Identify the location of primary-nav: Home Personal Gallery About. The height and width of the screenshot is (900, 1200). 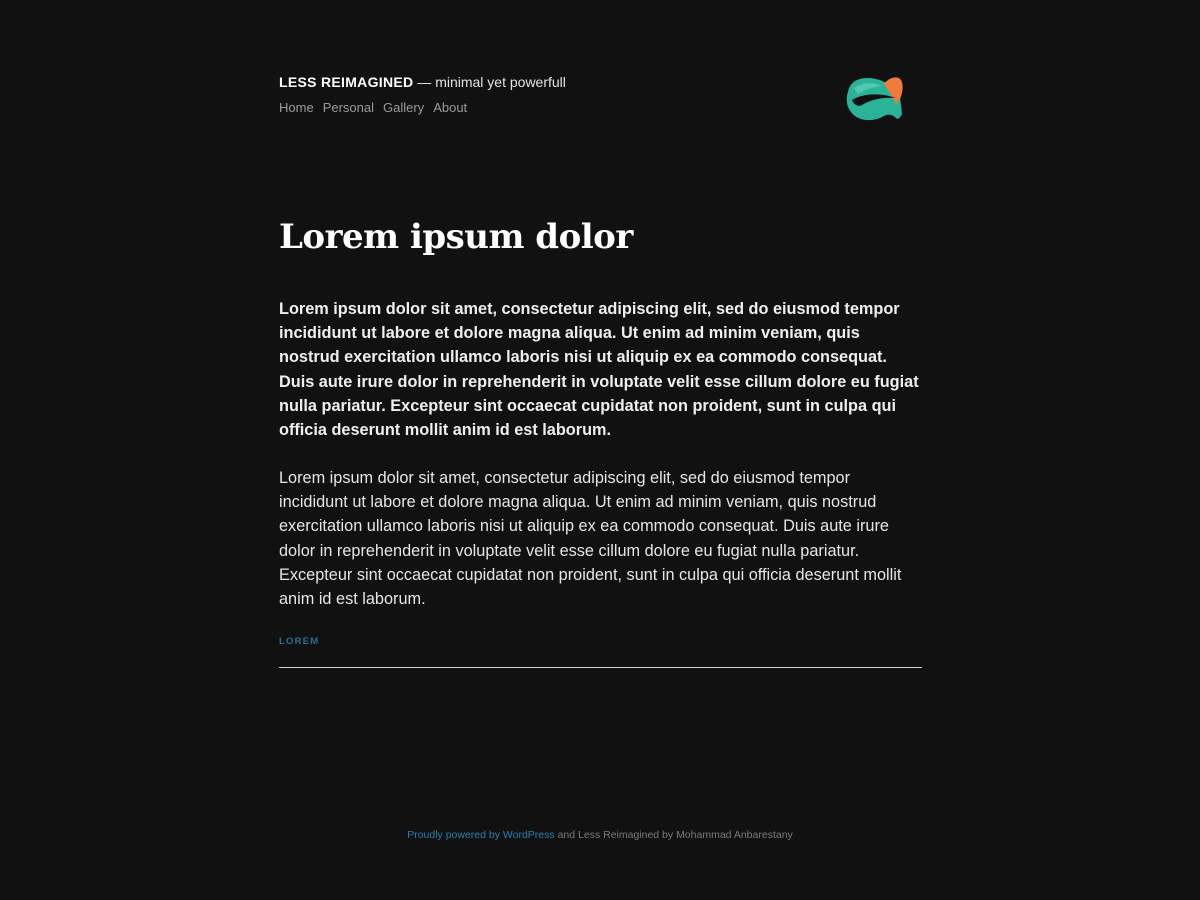
(373, 108).